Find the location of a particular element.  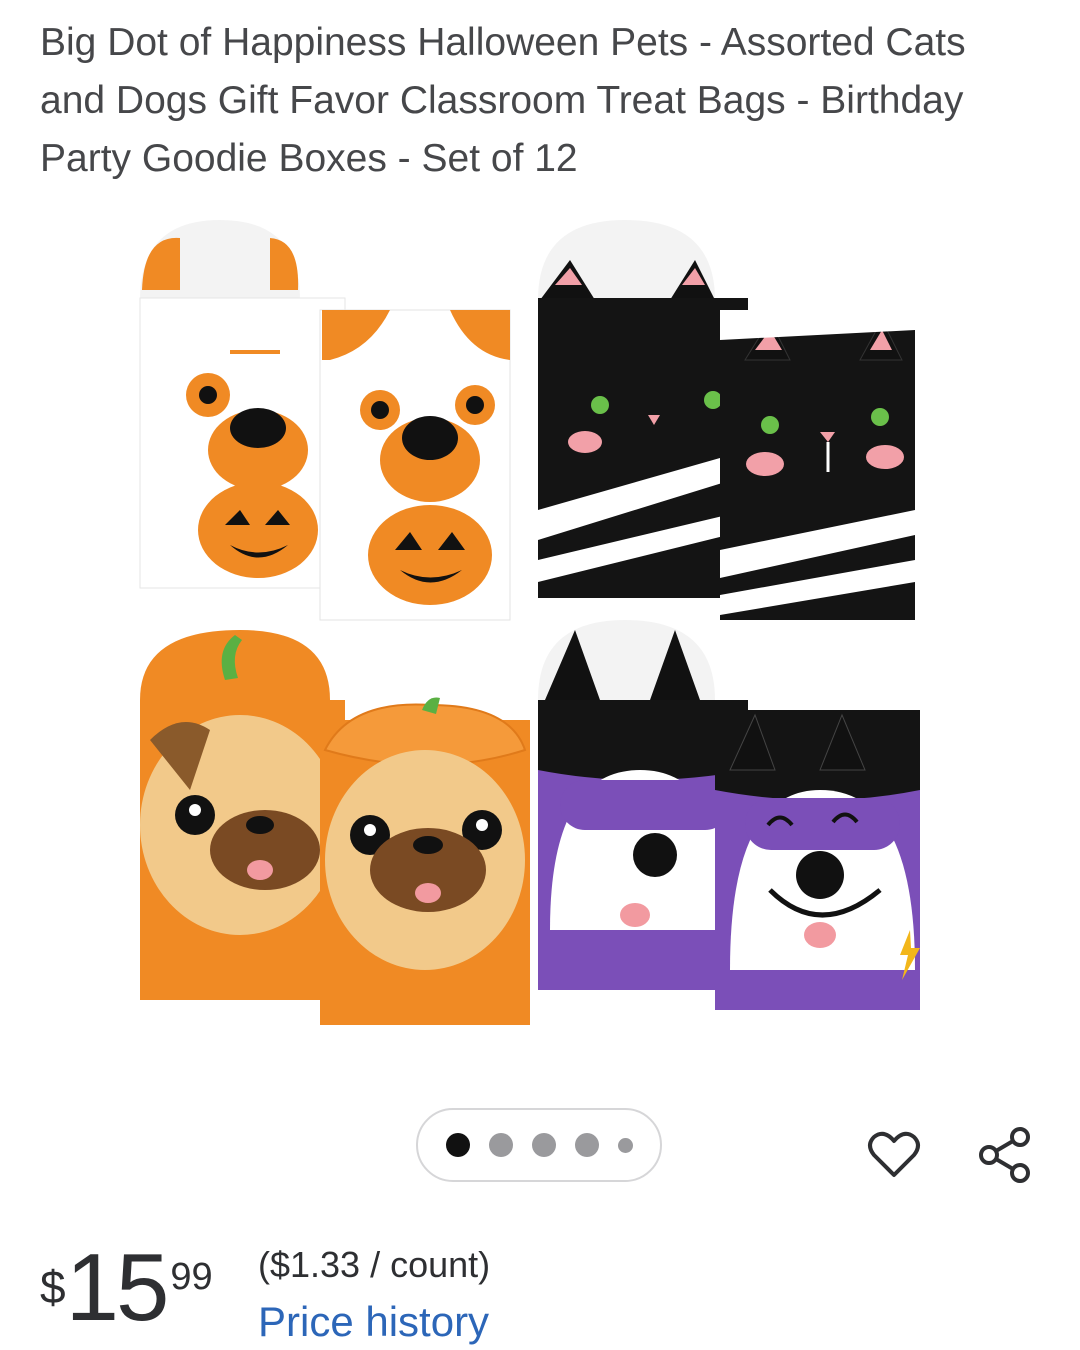

husky-bag-front is located at coordinates (817, 860).